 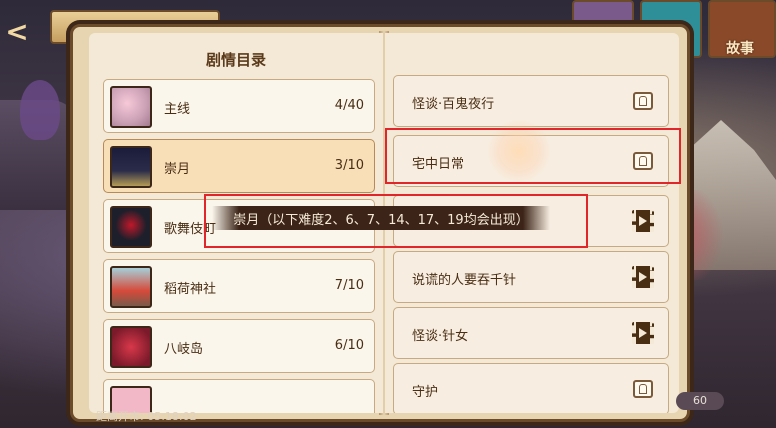 What do you see at coordinates (740, 49) in the screenshot?
I see `story-label: 故事` at bounding box center [740, 49].